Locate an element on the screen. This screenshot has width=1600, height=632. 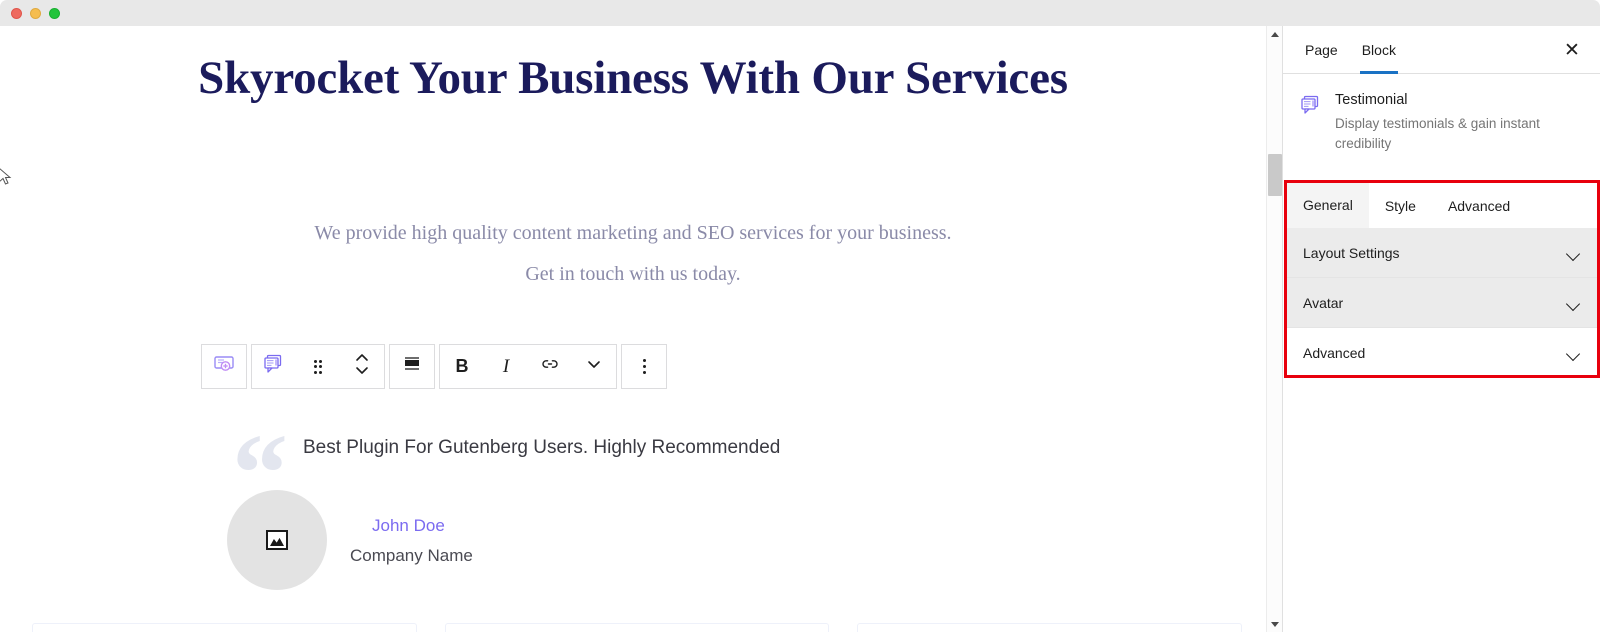
align-button is located at coordinates (412, 366).